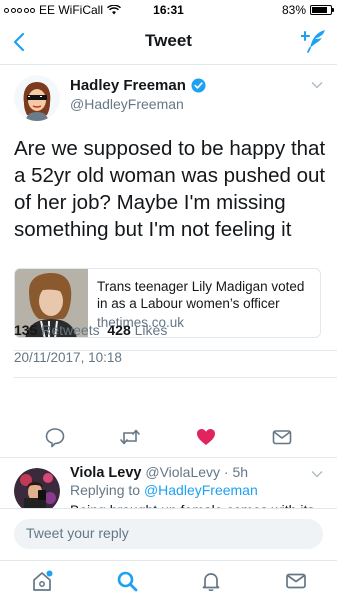  What do you see at coordinates (105, 490) in the screenshot?
I see `replying-prefix: Replying to` at bounding box center [105, 490].